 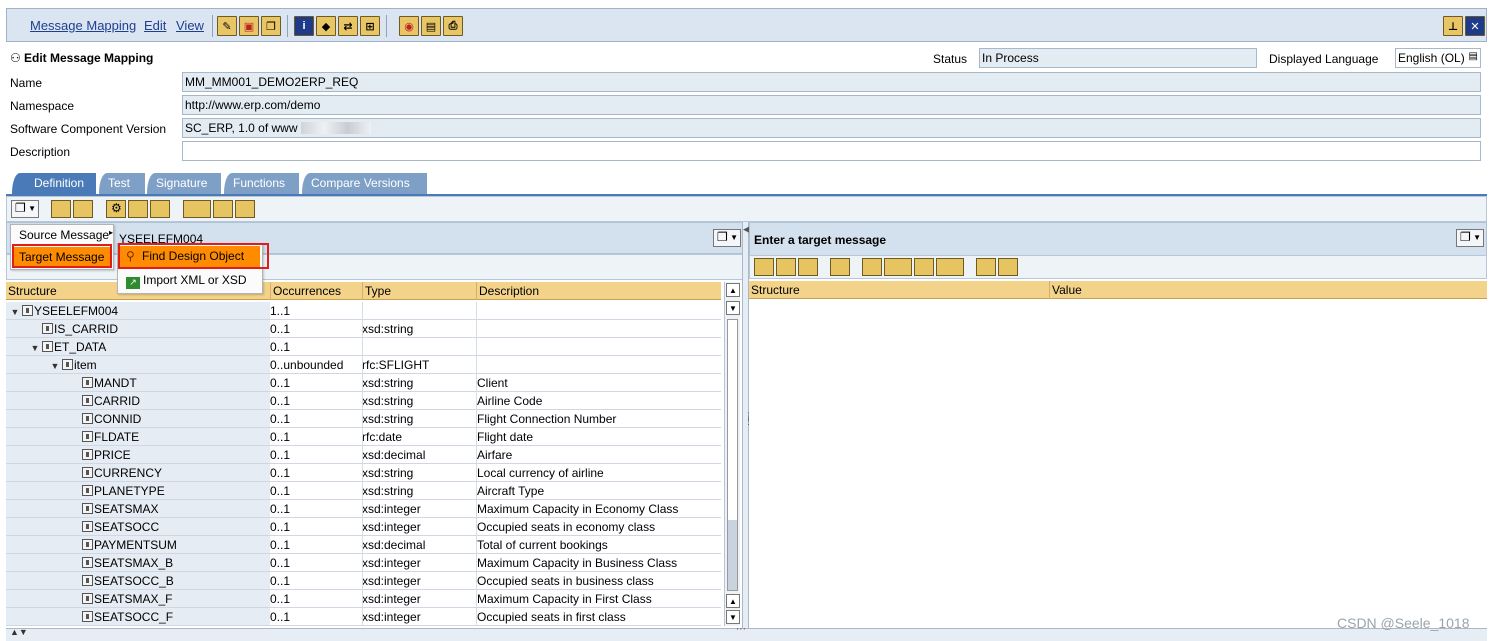 I want to click on splitter-grip-icon: ⋯, so click(x=741, y=629).